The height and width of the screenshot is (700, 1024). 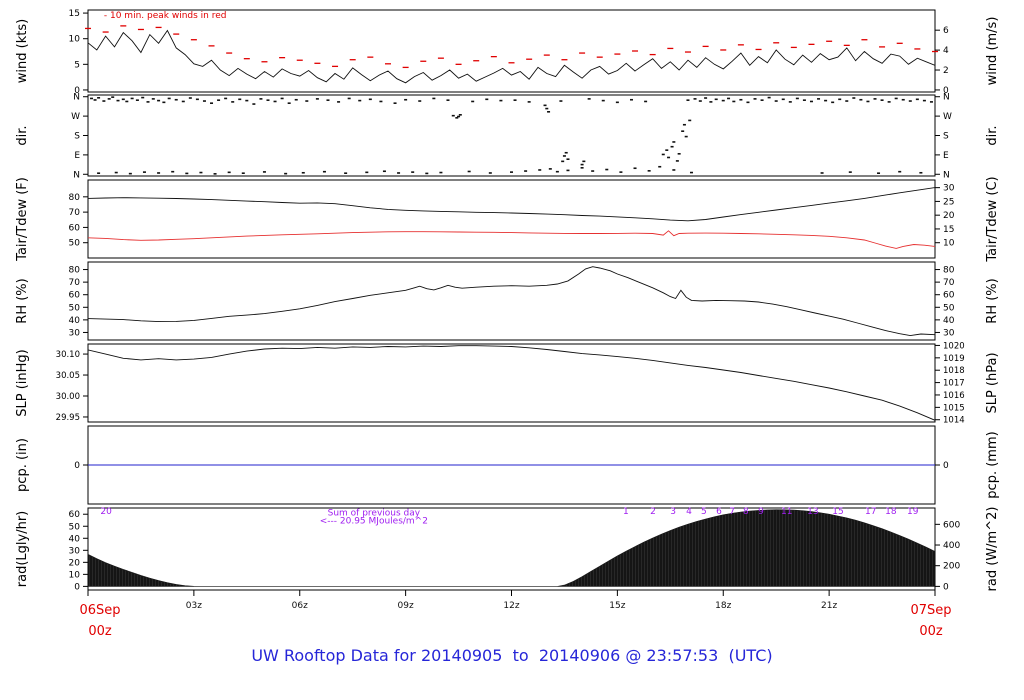 I want to click on temp-ytick-label-left: 60, so click(x=75, y=228).